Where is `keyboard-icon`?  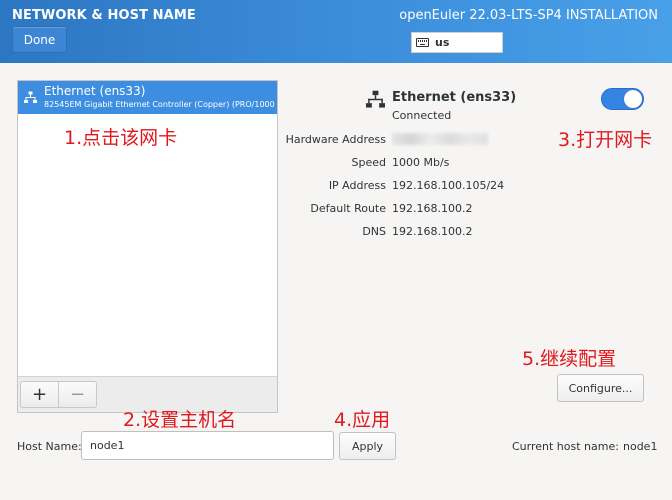 keyboard-icon is located at coordinates (422, 42).